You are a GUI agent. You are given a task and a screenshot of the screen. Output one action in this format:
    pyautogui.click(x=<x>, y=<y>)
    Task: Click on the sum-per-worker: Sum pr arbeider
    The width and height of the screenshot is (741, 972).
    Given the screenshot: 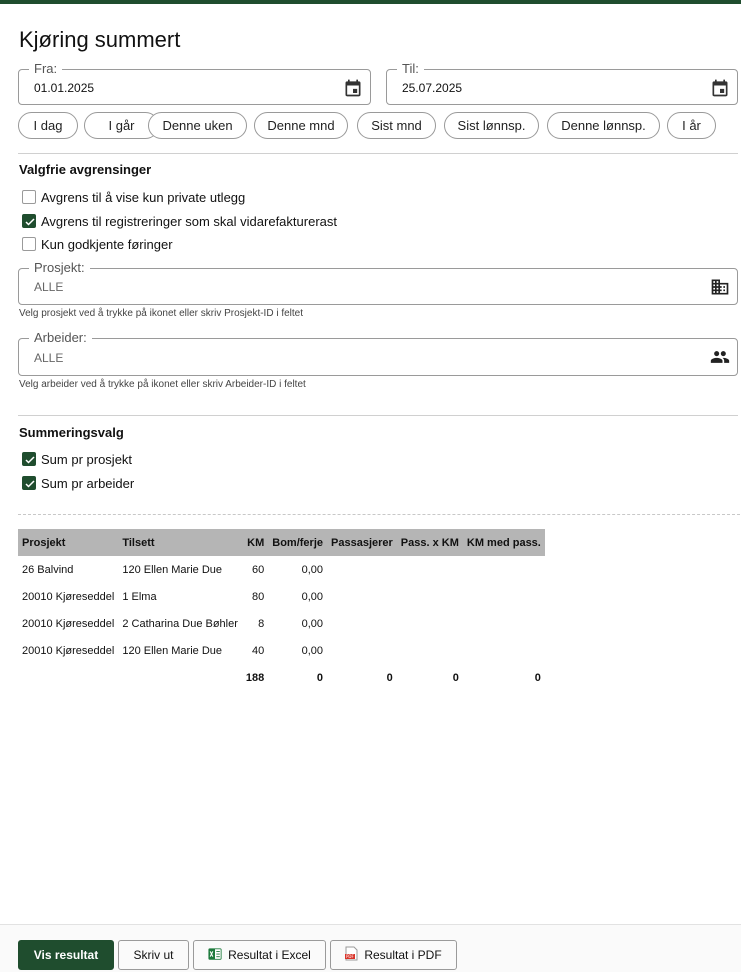 What is the action you would take?
    pyautogui.click(x=78, y=483)
    